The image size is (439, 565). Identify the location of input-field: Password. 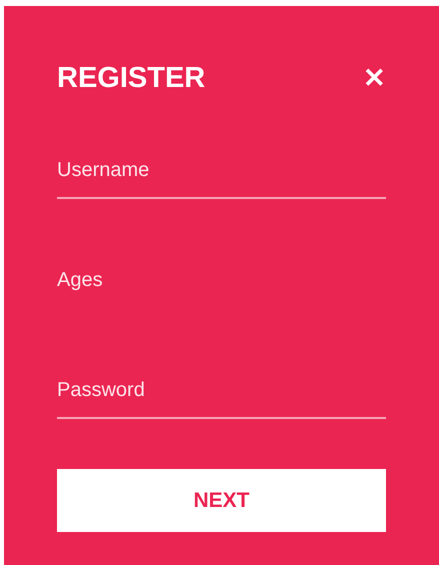
(221, 395).